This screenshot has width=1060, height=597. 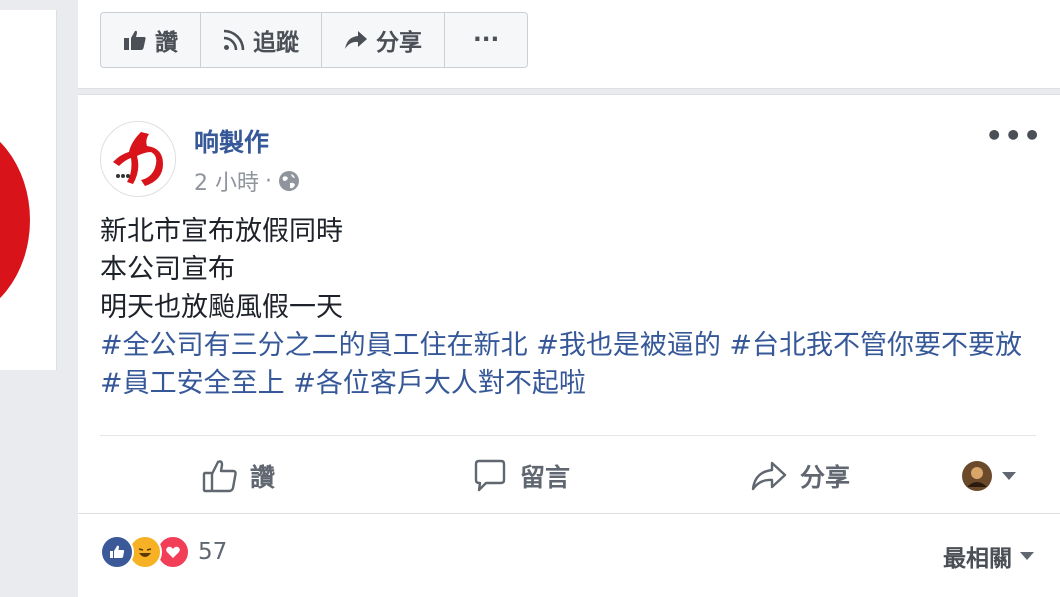 What do you see at coordinates (231, 141) in the screenshot?
I see `page-name-link: 响製作` at bounding box center [231, 141].